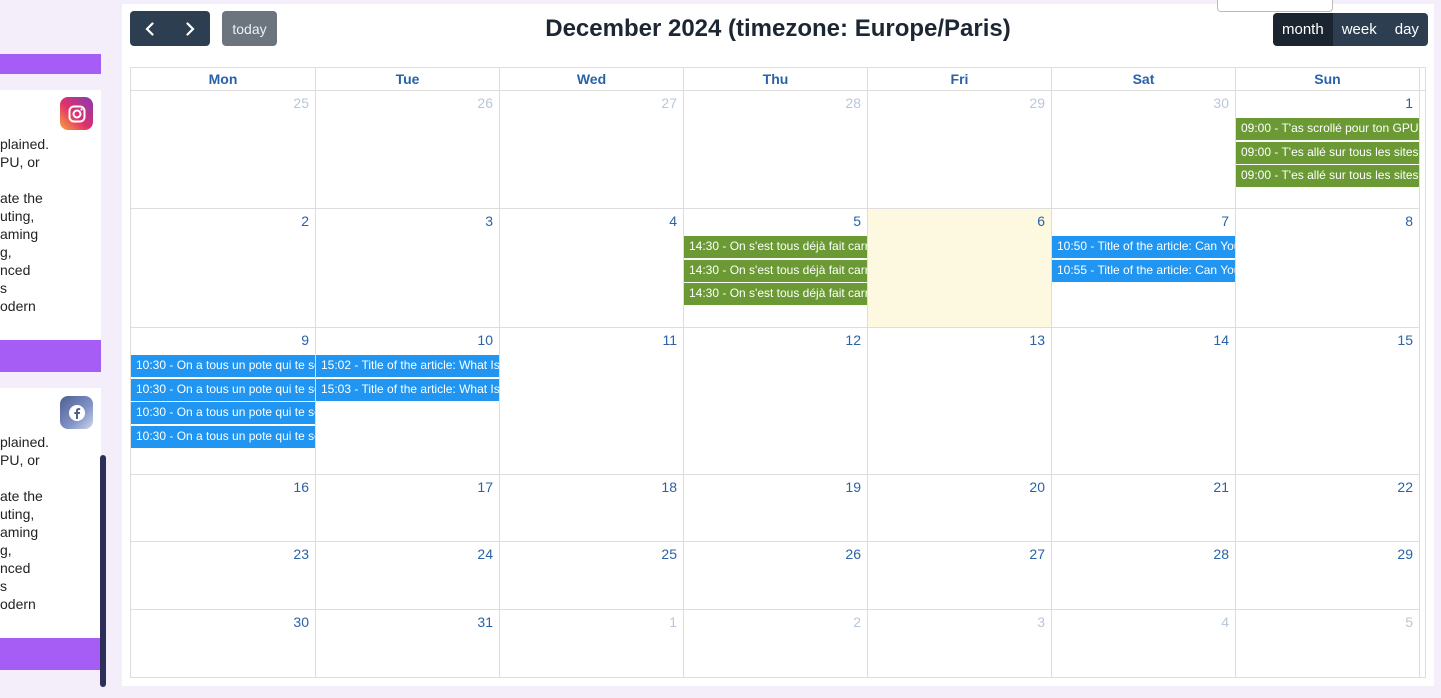 Image resolution: width=1441 pixels, height=698 pixels. I want to click on day-number: 24, so click(485, 554).